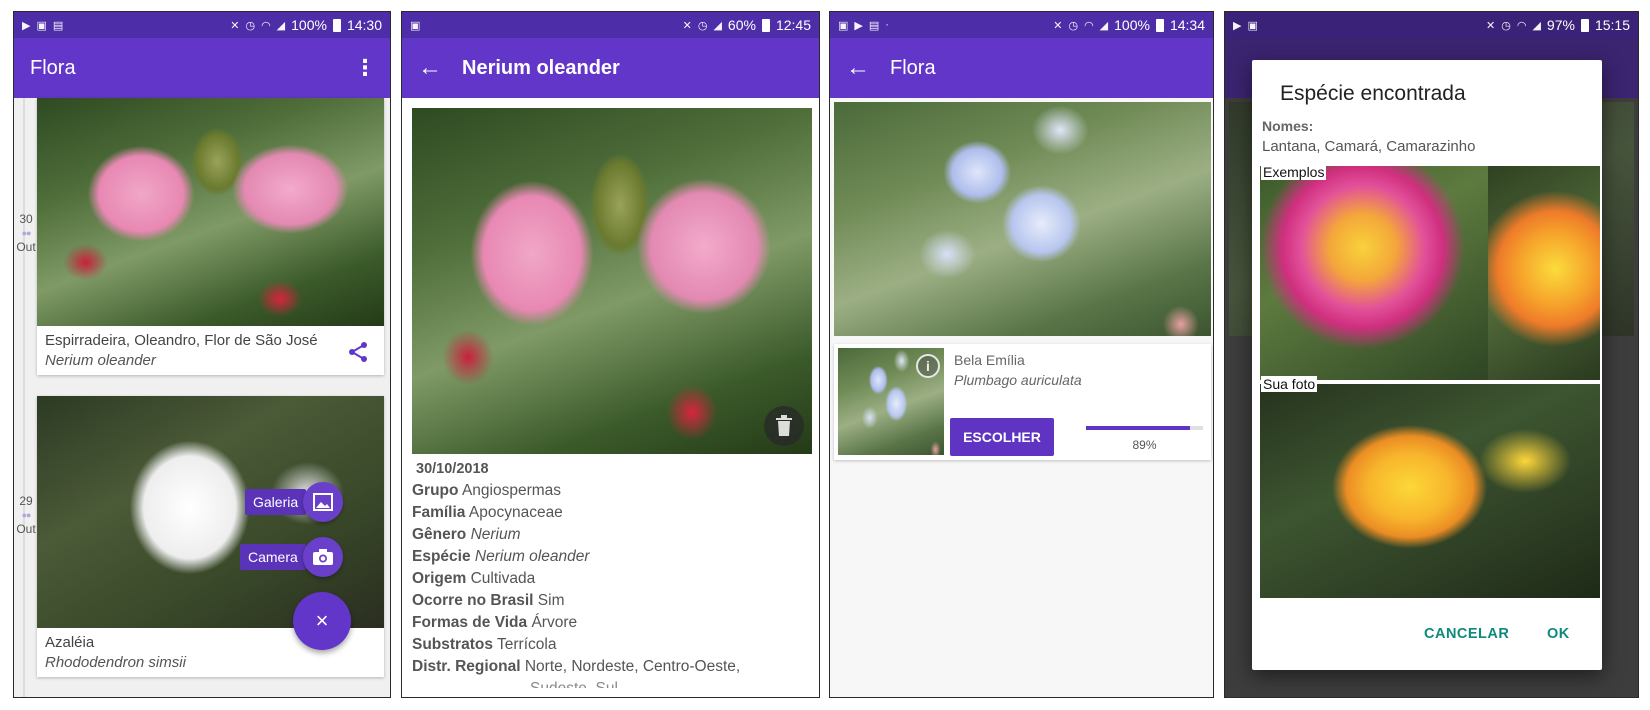 This screenshot has height=710, width=1650. I want to click on result-thumbnail: i, so click(891, 401).